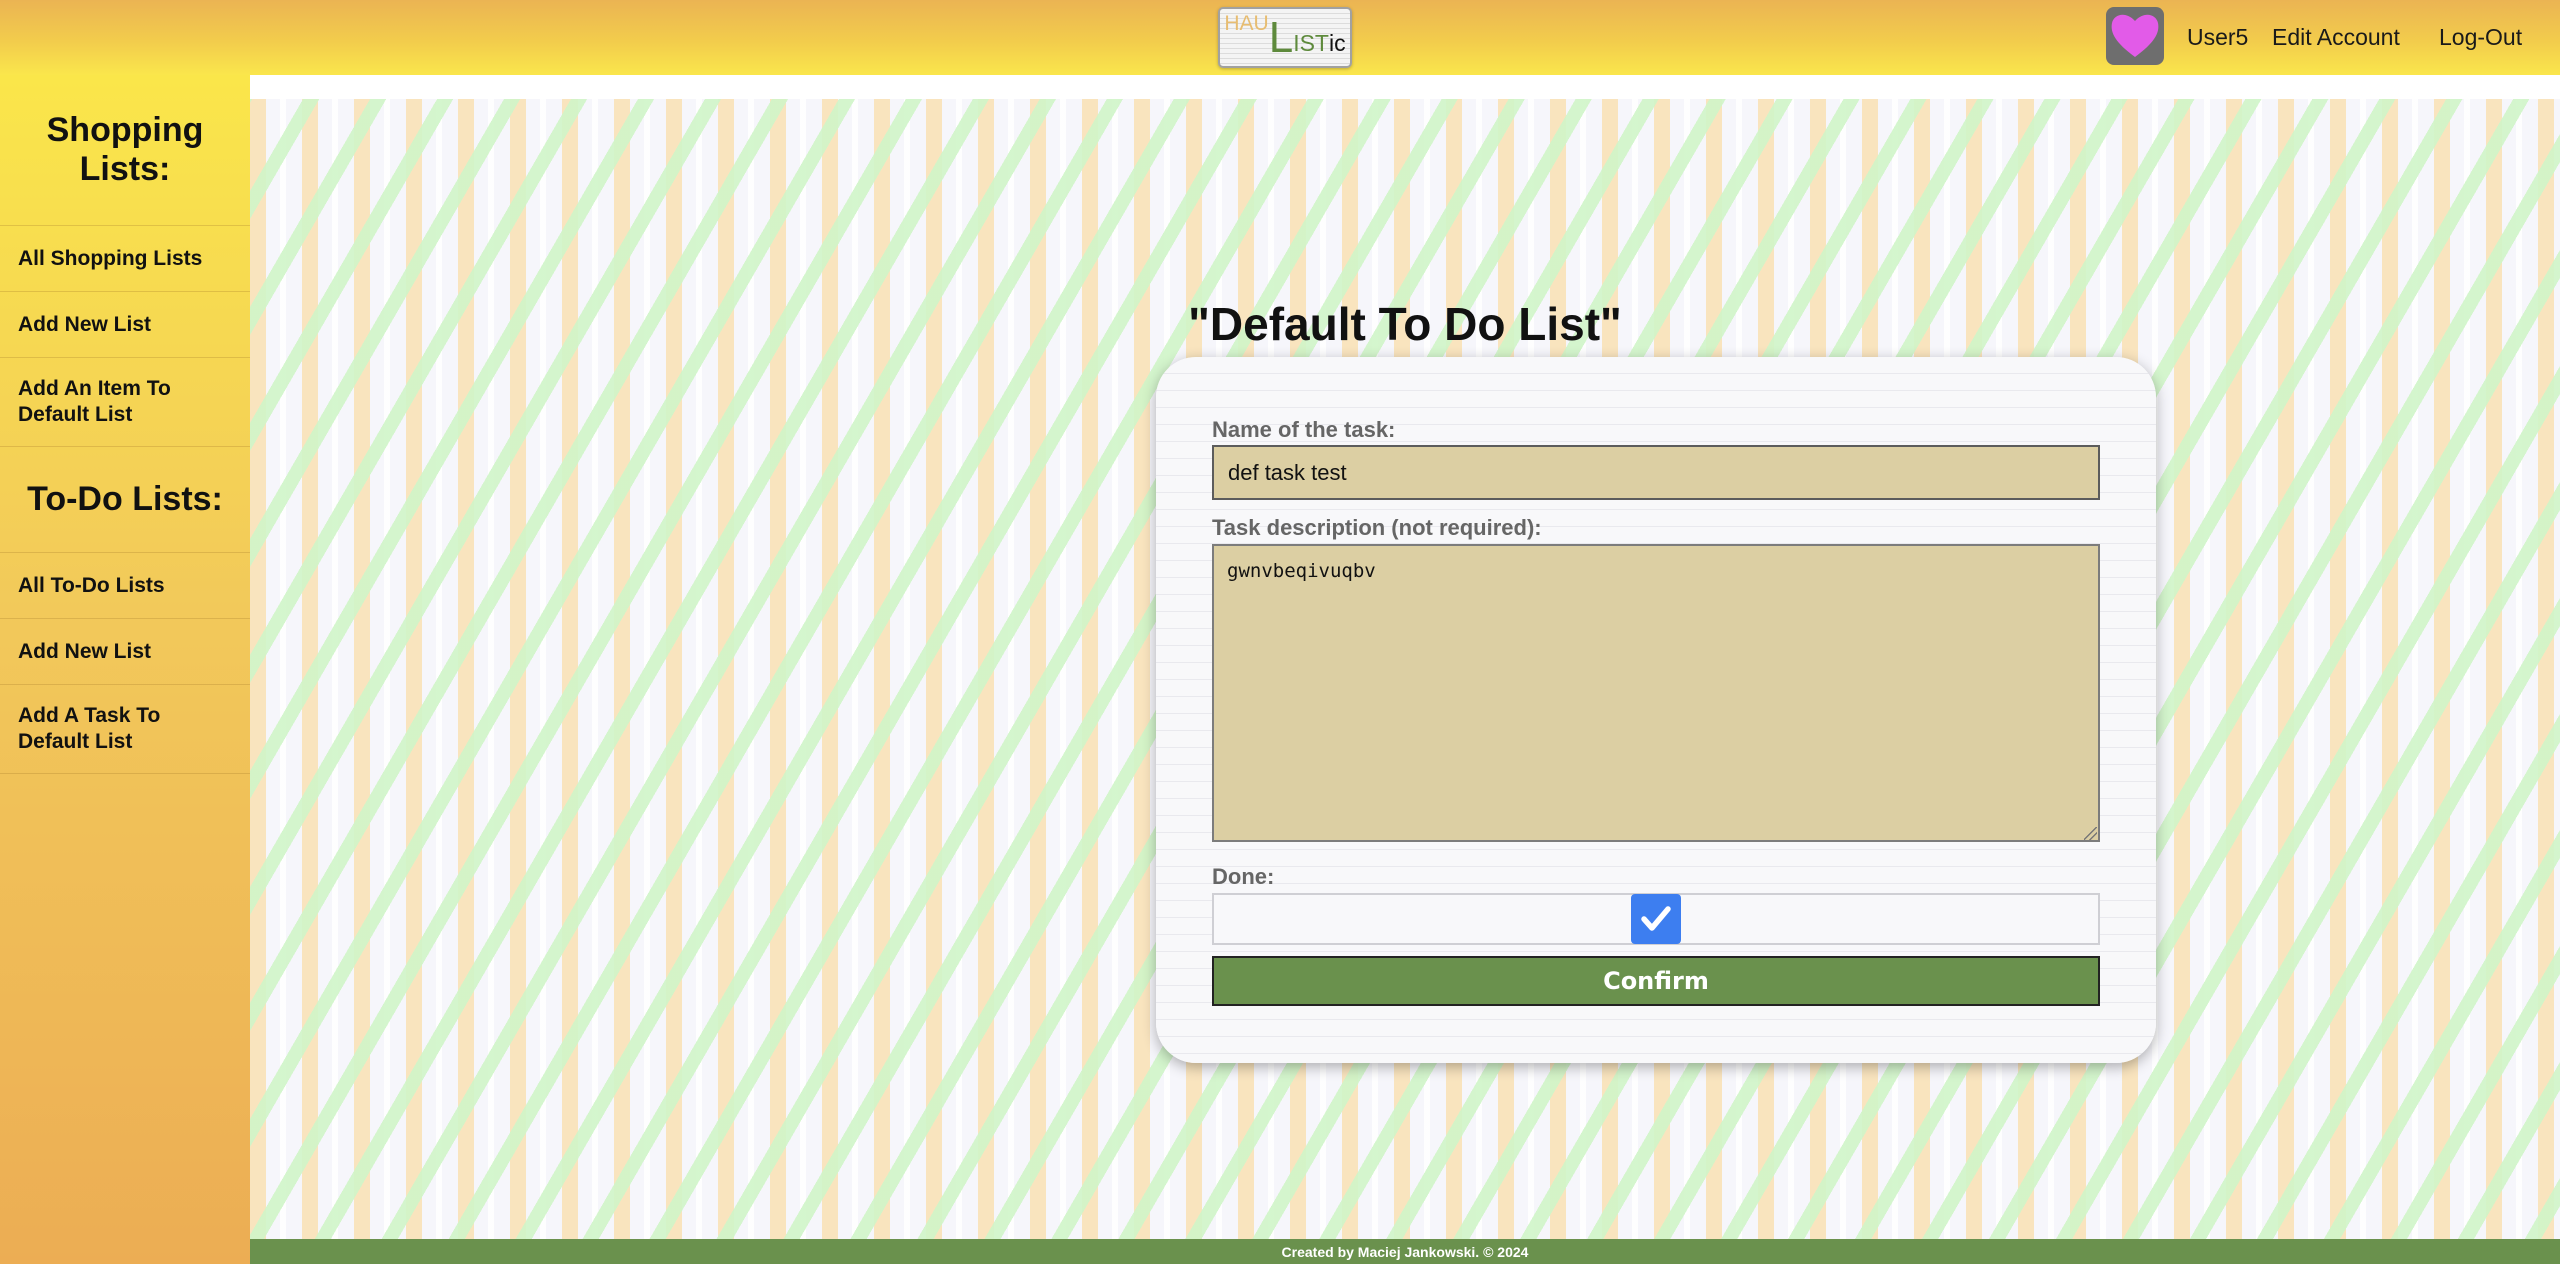 This screenshot has height=1264, width=2560. Describe the element at coordinates (2218, 37) in the screenshot. I see `username-label: User5` at that location.